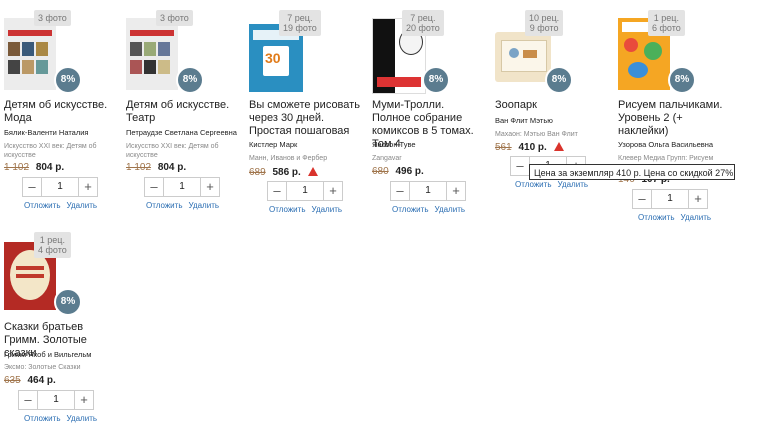 This screenshot has height=431, width=770. What do you see at coordinates (666, 23) in the screenshot?
I see `review-photo-badge: 1 рец. 6 фото` at bounding box center [666, 23].